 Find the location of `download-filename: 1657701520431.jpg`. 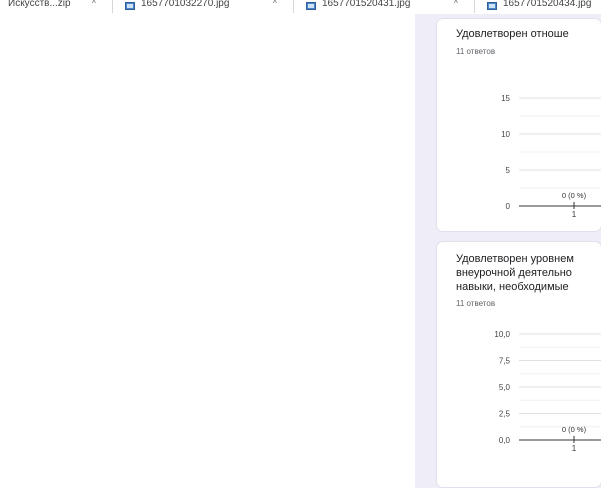

download-filename: 1657701520431.jpg is located at coordinates (366, 4).